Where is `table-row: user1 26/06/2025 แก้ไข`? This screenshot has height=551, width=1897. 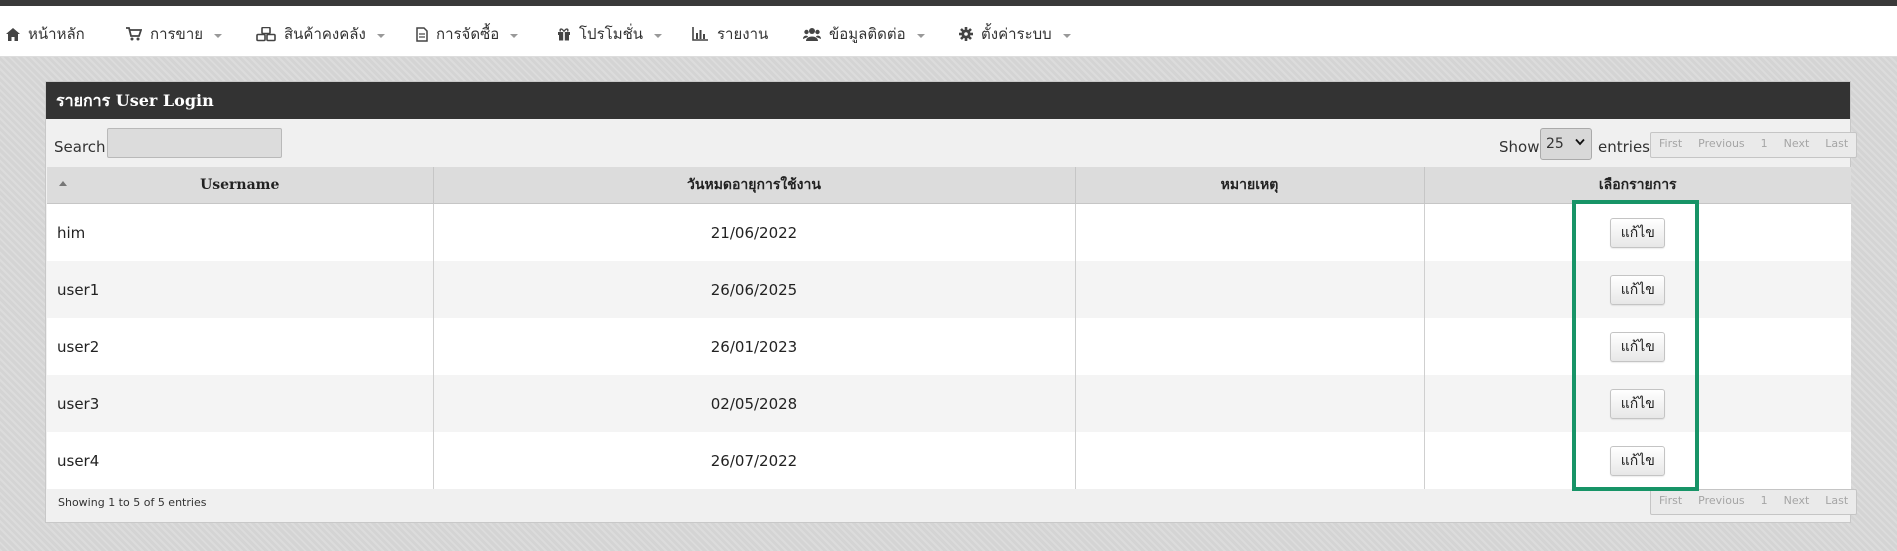 table-row: user1 26/06/2025 แก้ไข is located at coordinates (949, 289).